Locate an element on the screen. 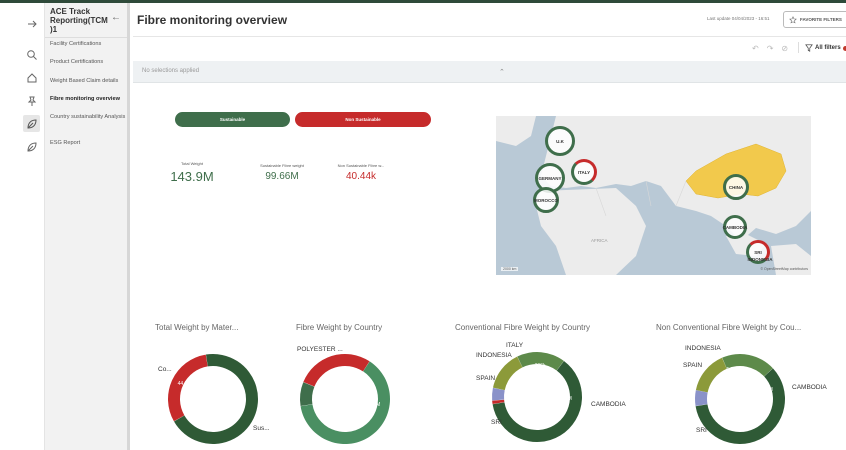 The width and height of the screenshot is (846, 450). map-marker-cambodia: CAMBODIA is located at coordinates (735, 227).